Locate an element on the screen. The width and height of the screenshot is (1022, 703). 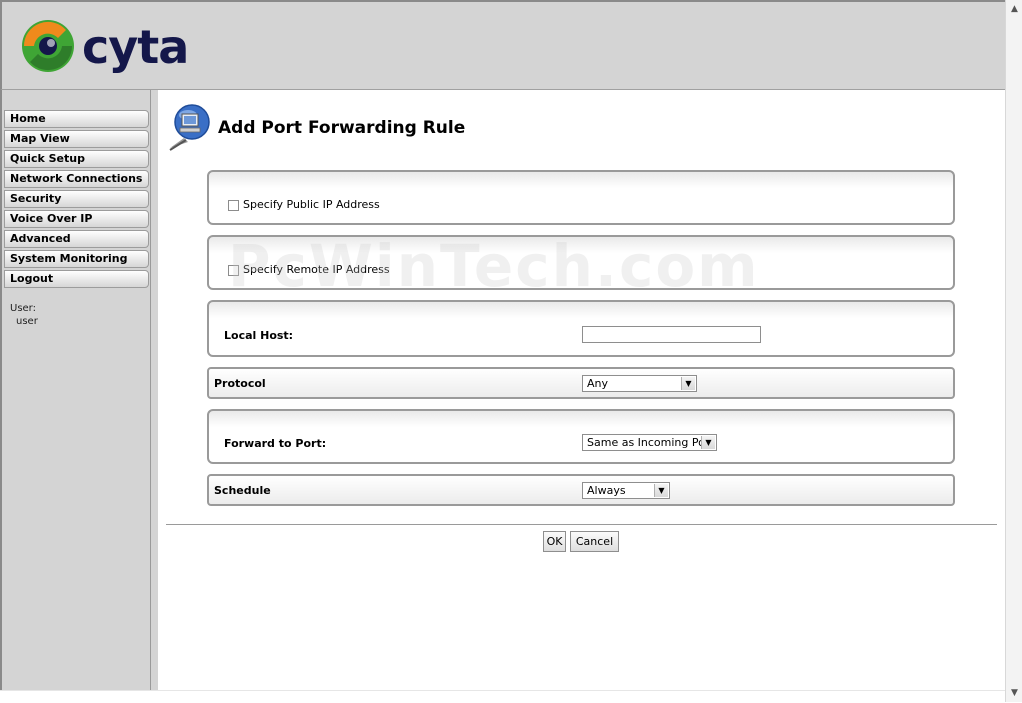
scroll-up-arrow-icon: ▲ is located at coordinates (1014, 9).